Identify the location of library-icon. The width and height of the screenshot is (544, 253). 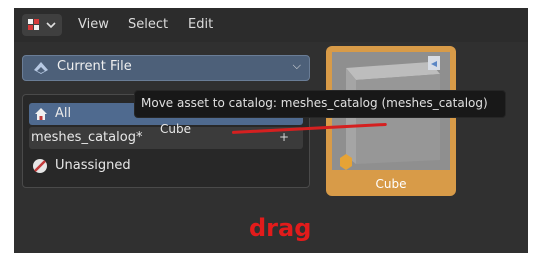
(41, 68).